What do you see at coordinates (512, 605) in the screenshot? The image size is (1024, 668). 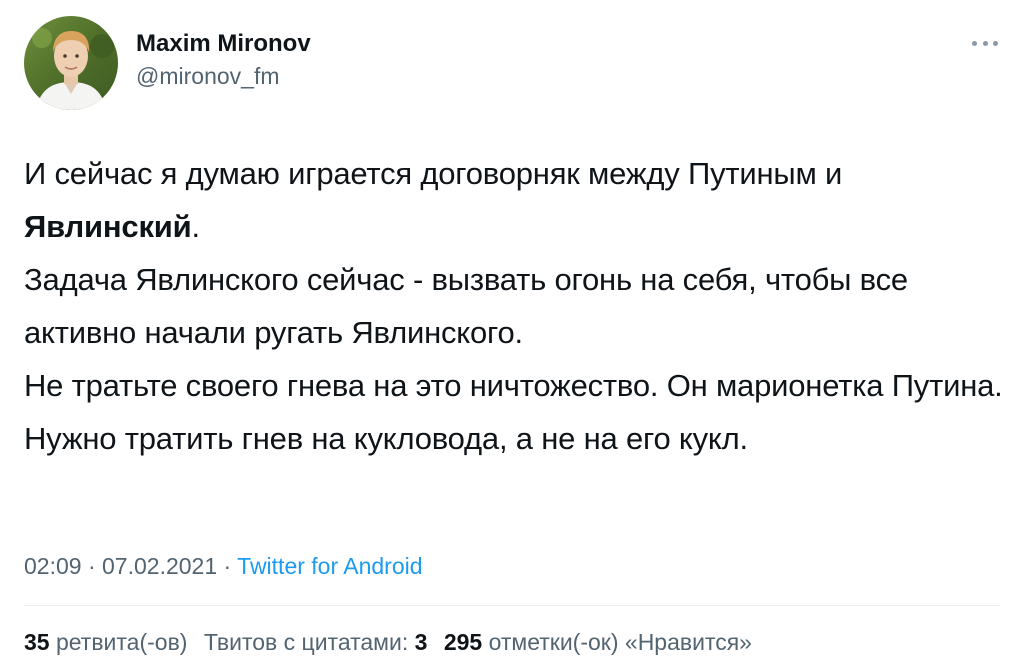 I see `divider` at bounding box center [512, 605].